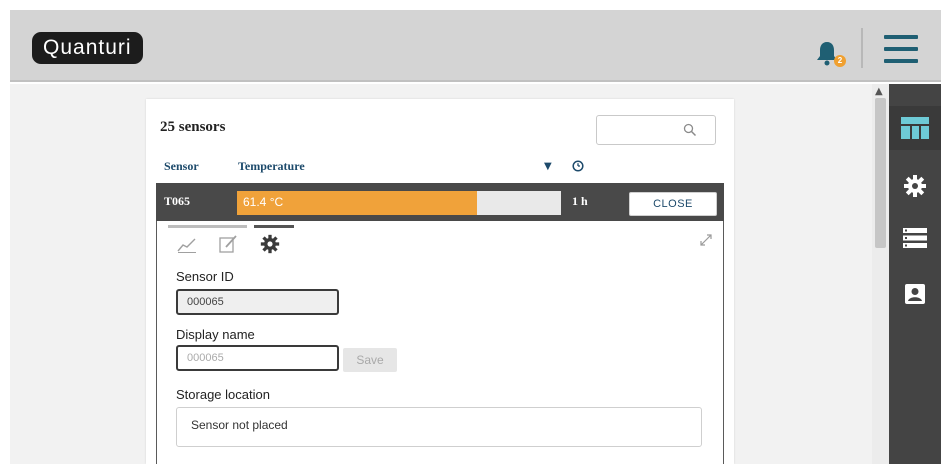 The image size is (951, 464). I want to click on clock-icon, so click(578, 166).